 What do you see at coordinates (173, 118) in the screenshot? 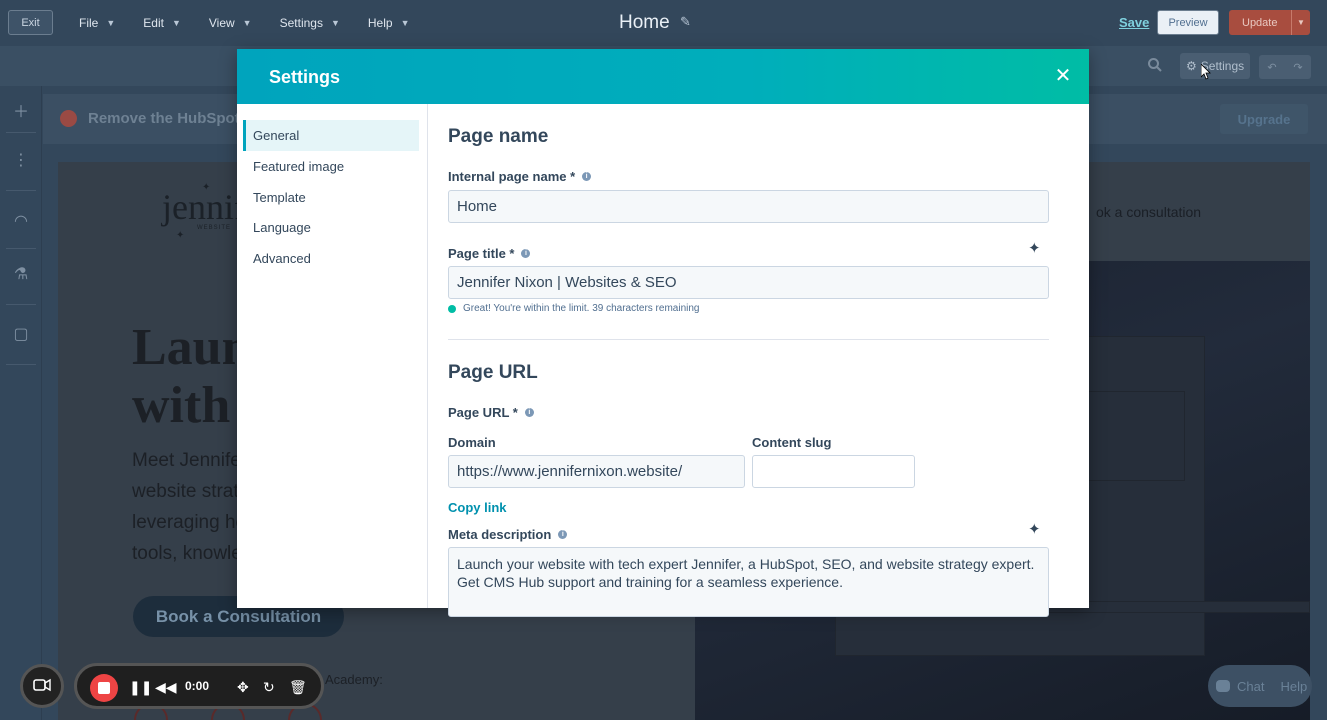
I see `banner-text: Remove the HubSpot lo` at bounding box center [173, 118].